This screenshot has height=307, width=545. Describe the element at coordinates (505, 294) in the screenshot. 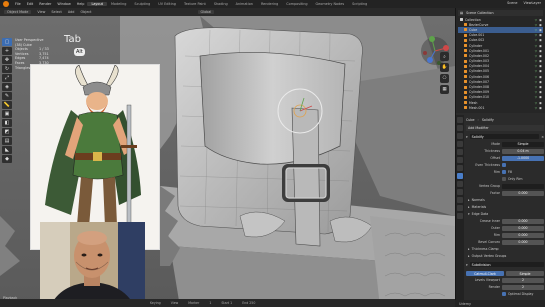

I see `optimal-display-row: Optimal Display` at that location.